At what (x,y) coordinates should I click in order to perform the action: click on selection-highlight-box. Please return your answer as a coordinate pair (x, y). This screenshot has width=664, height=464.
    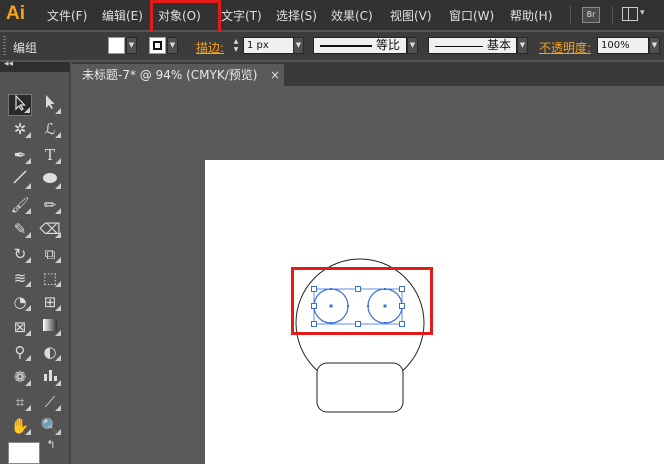
    Looking at the image, I should click on (362, 301).